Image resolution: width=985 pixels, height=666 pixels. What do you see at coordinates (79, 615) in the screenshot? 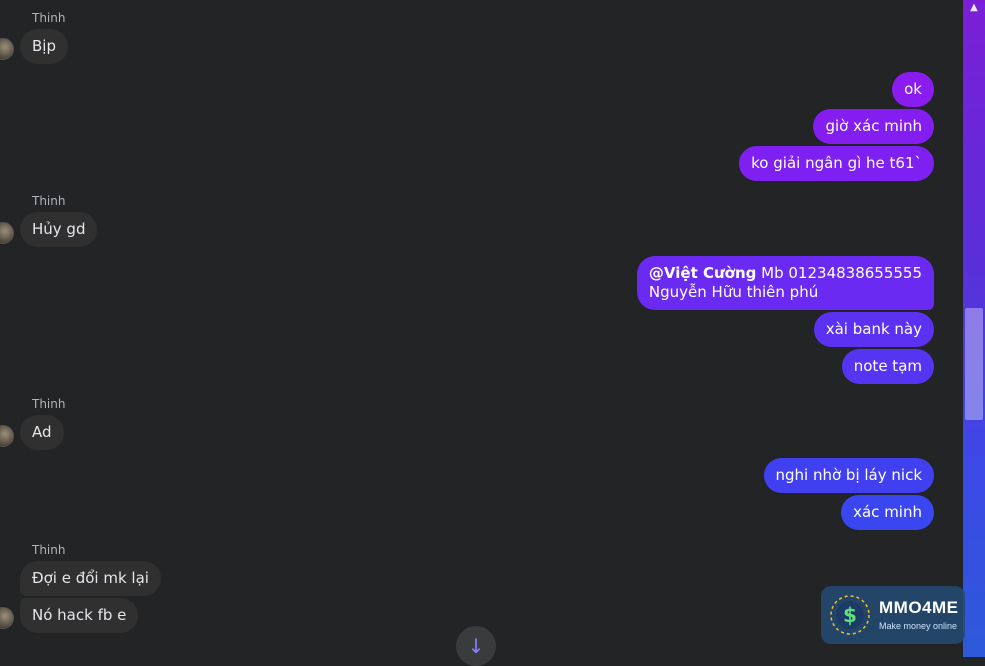
I see `incoming-message: Nó hack fb e` at bounding box center [79, 615].